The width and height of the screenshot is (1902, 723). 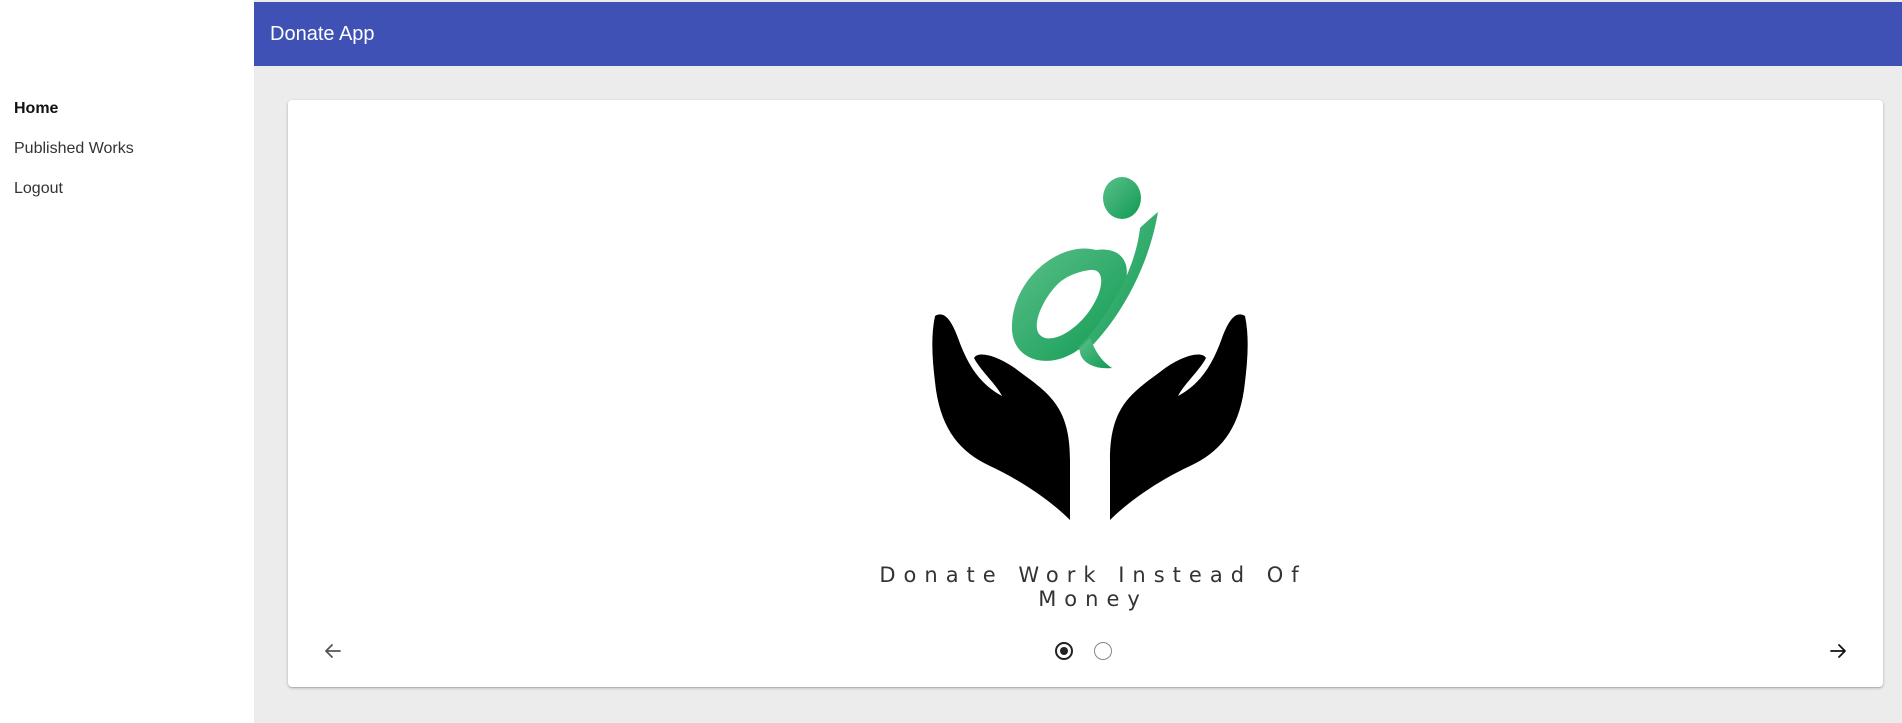 What do you see at coordinates (1078, 34) in the screenshot?
I see `app-bar: Donate App` at bounding box center [1078, 34].